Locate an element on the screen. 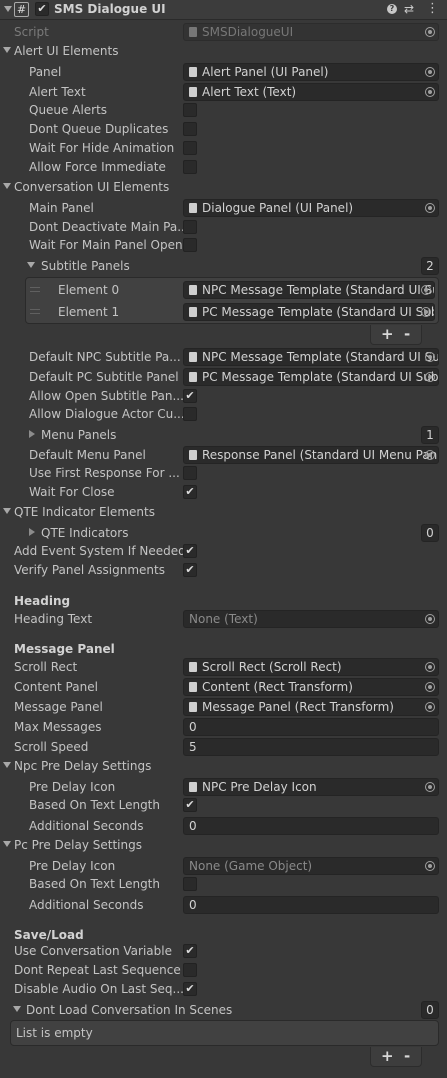 The height and width of the screenshot is (1078, 447). allow-force-checkbox is located at coordinates (190, 167).